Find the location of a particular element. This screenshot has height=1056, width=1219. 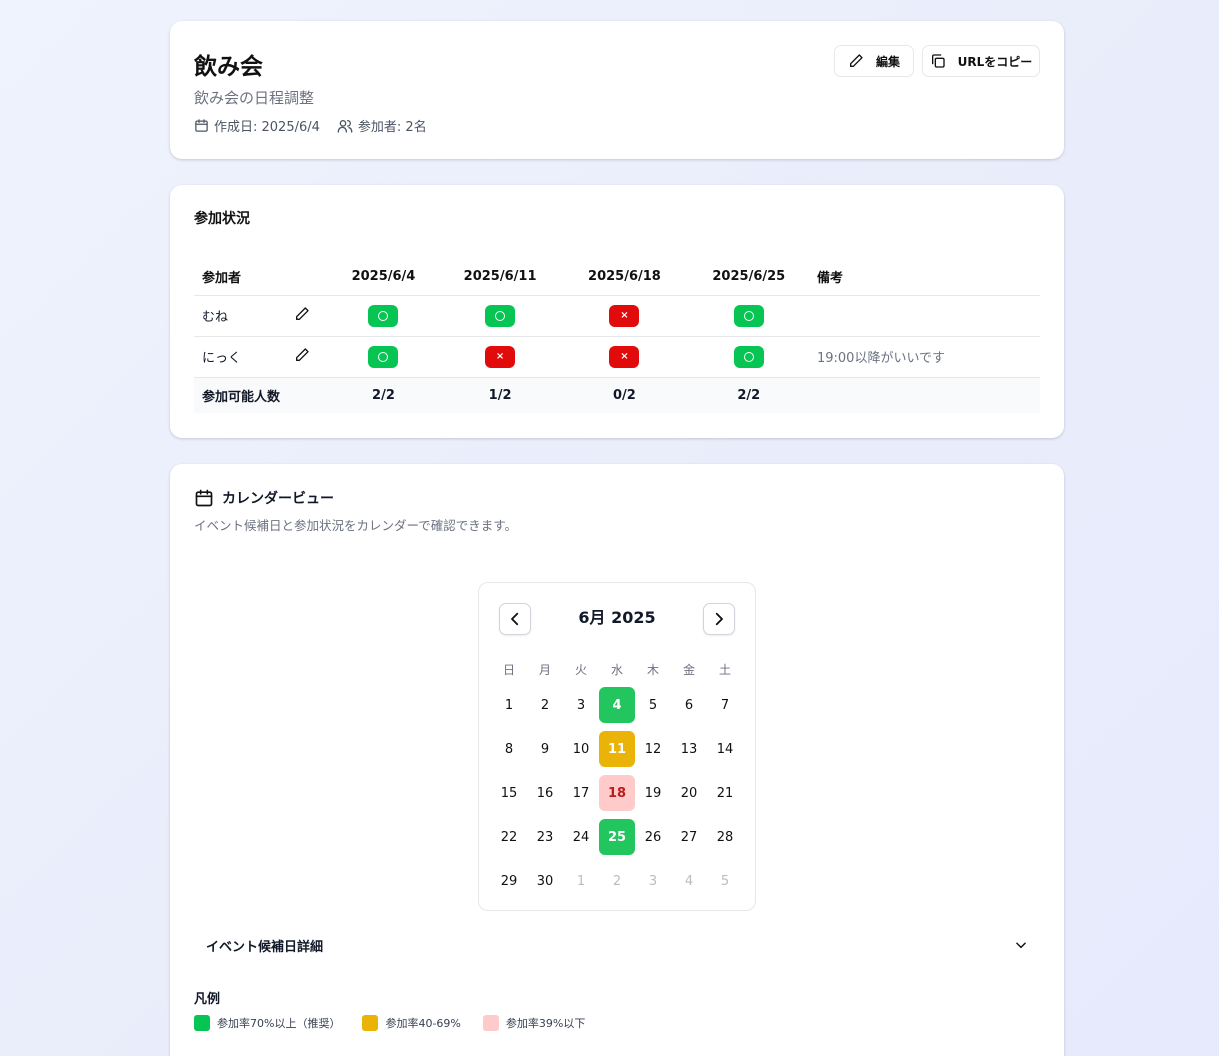

weekday-label: 日 is located at coordinates (508, 670).